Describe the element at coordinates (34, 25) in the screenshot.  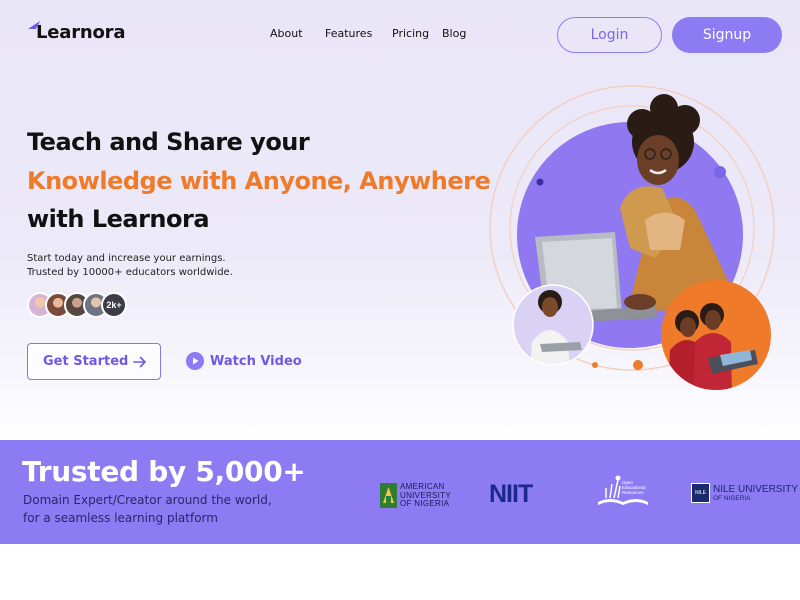
I see `logo-mark-icon` at that location.